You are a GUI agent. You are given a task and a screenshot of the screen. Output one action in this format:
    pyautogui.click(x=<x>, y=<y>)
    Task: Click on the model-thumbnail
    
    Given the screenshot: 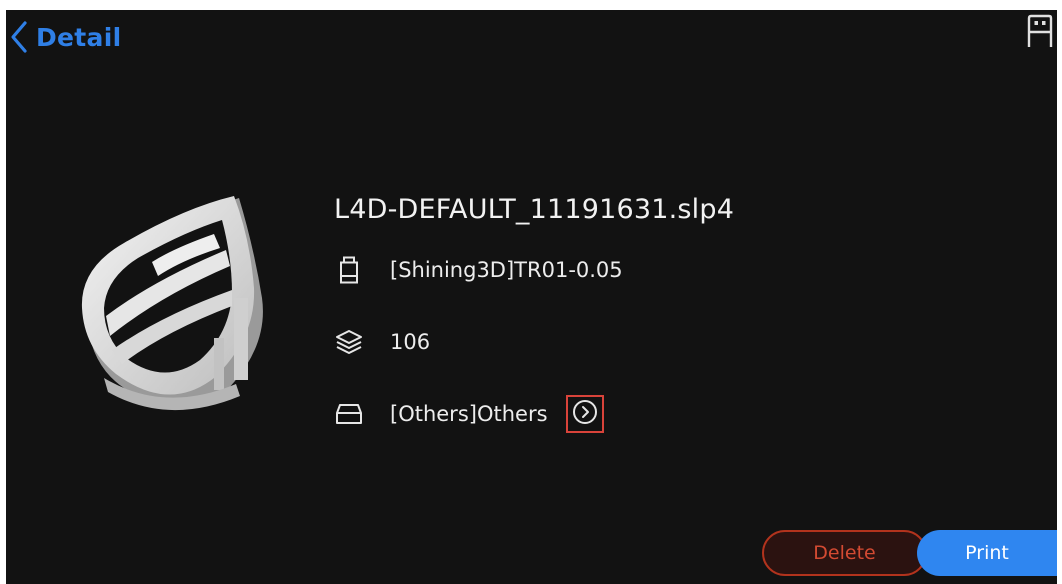 What is the action you would take?
    pyautogui.click(x=169, y=306)
    